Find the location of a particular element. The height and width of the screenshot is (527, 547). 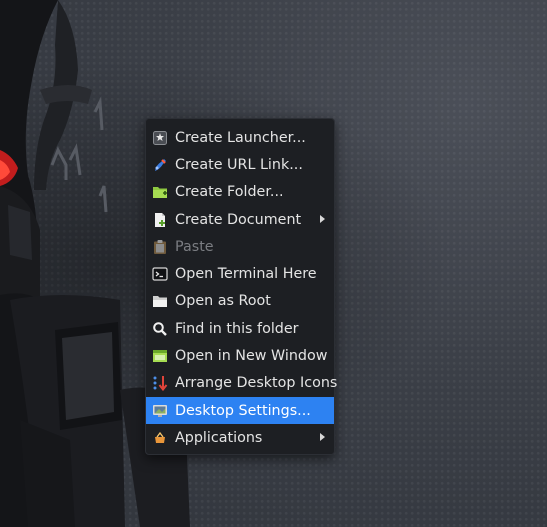

menu-item-label: Paste is located at coordinates (194, 246).